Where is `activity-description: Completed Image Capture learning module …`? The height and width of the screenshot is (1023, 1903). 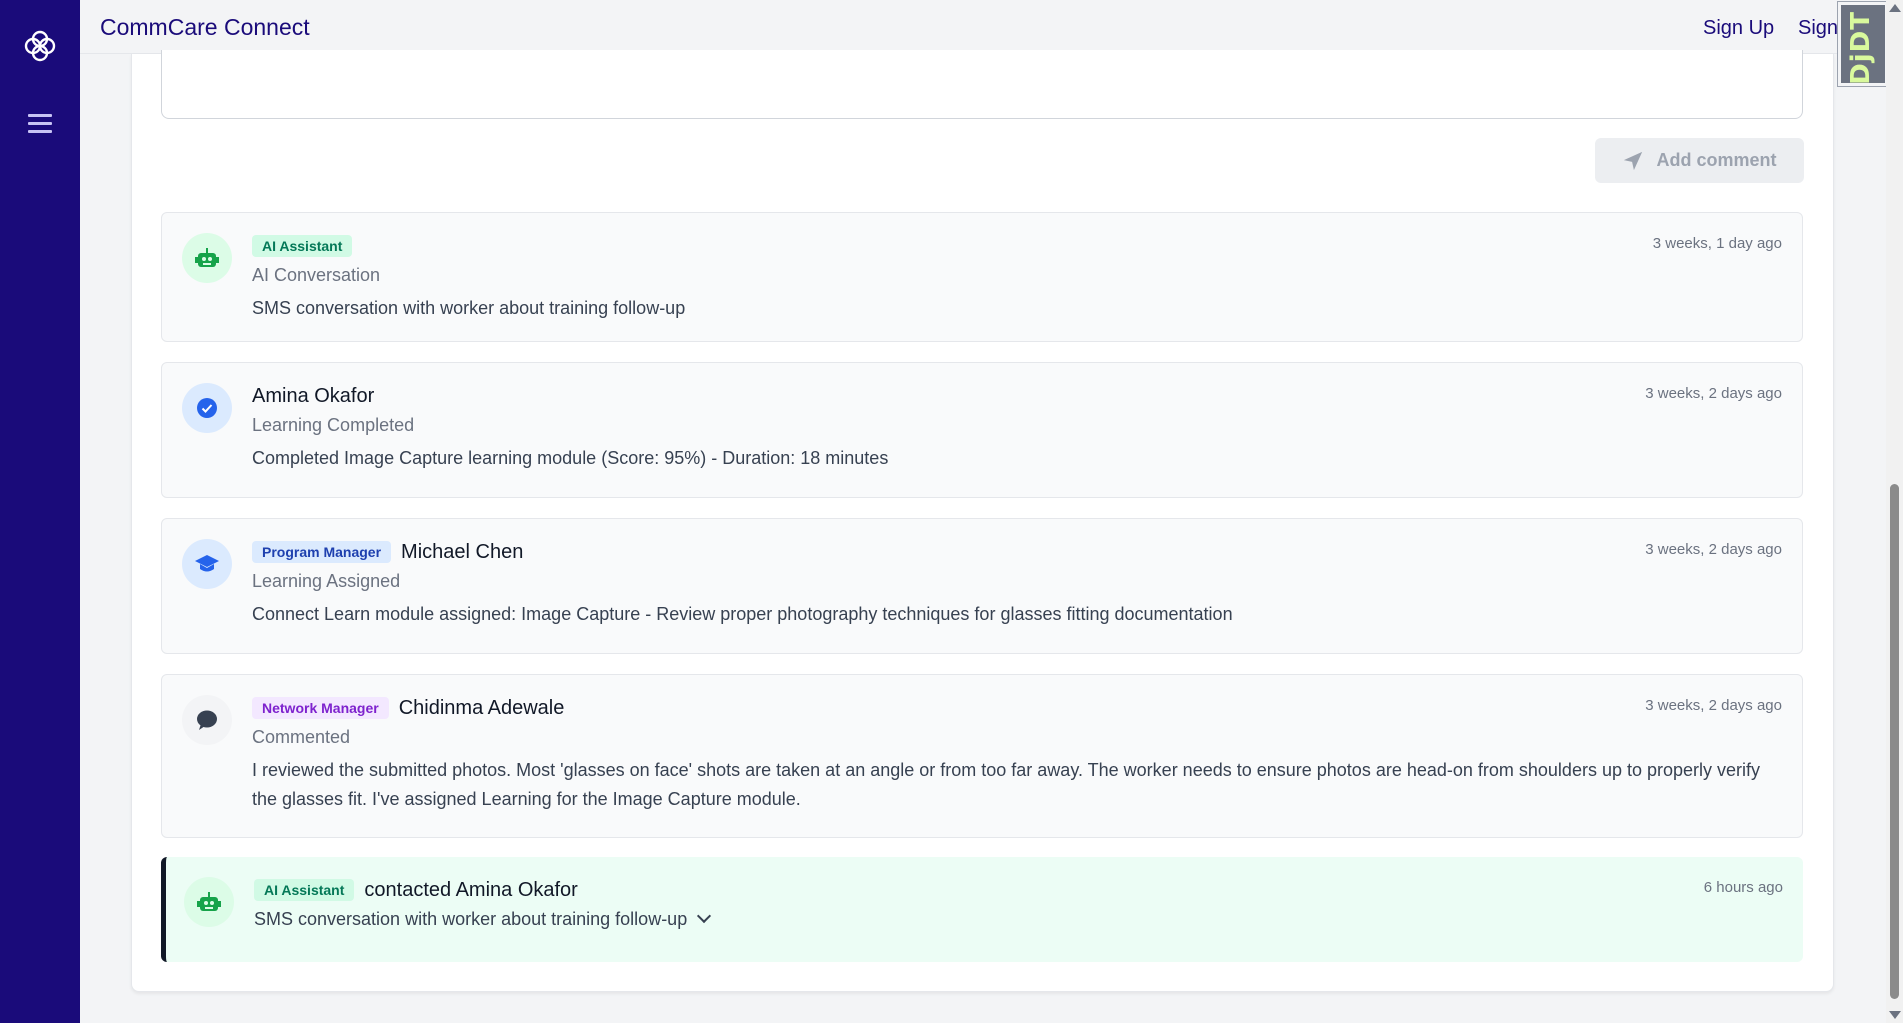 activity-description: Completed Image Capture learning module … is located at coordinates (570, 458).